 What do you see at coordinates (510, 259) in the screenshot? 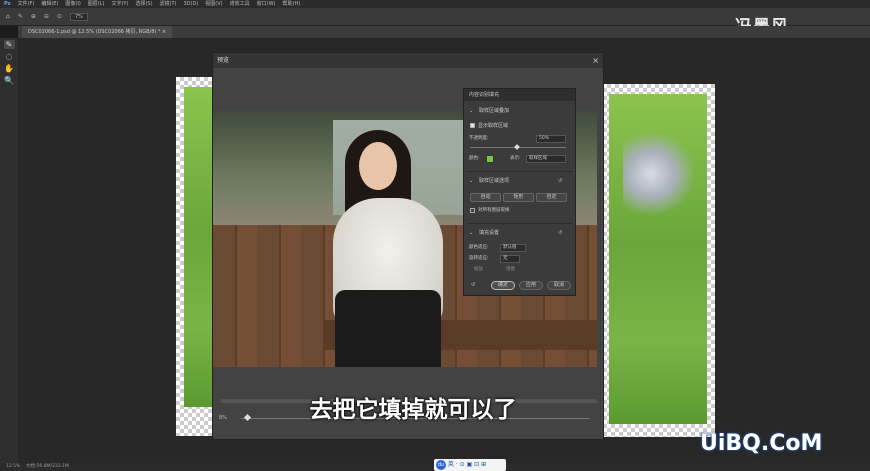
I see `rotation-adapt-select: 无` at bounding box center [510, 259].